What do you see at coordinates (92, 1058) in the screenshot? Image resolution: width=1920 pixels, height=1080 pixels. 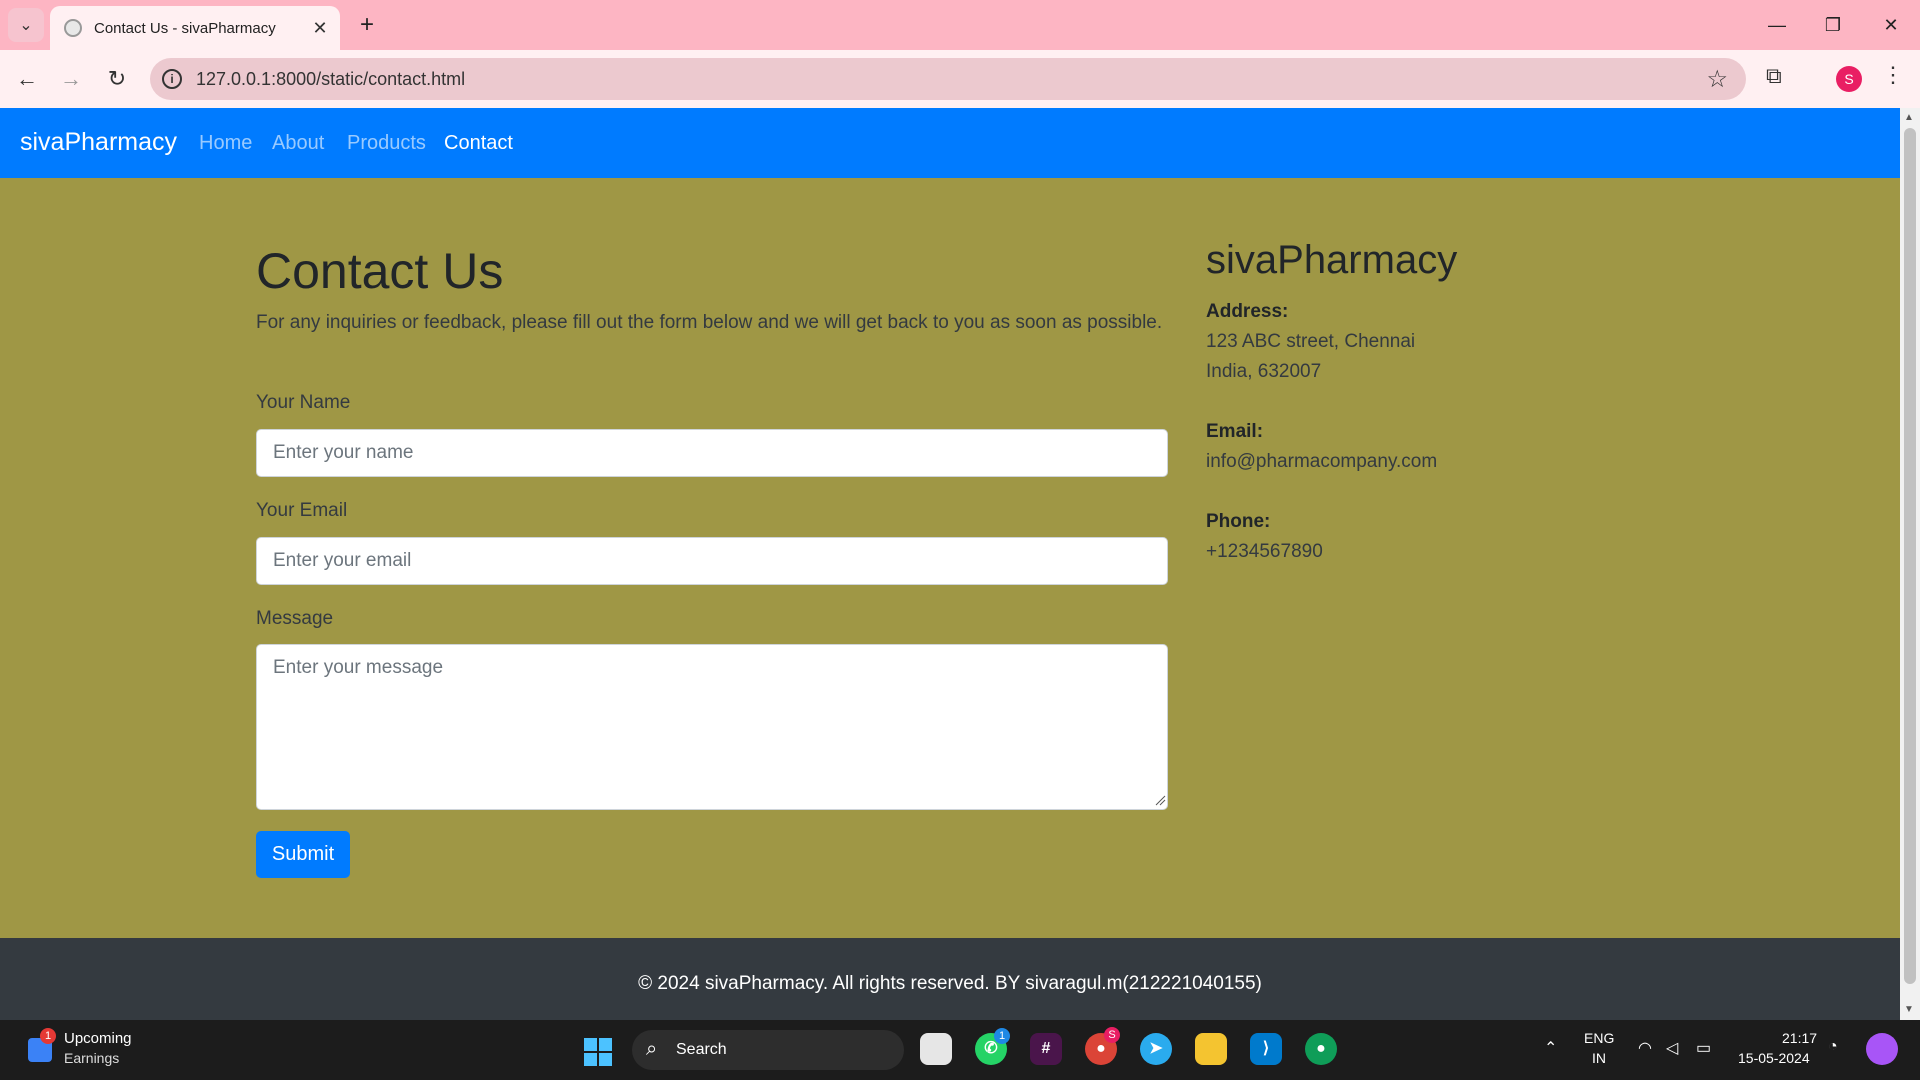 I see `widget-subtitle: Earnings` at bounding box center [92, 1058].